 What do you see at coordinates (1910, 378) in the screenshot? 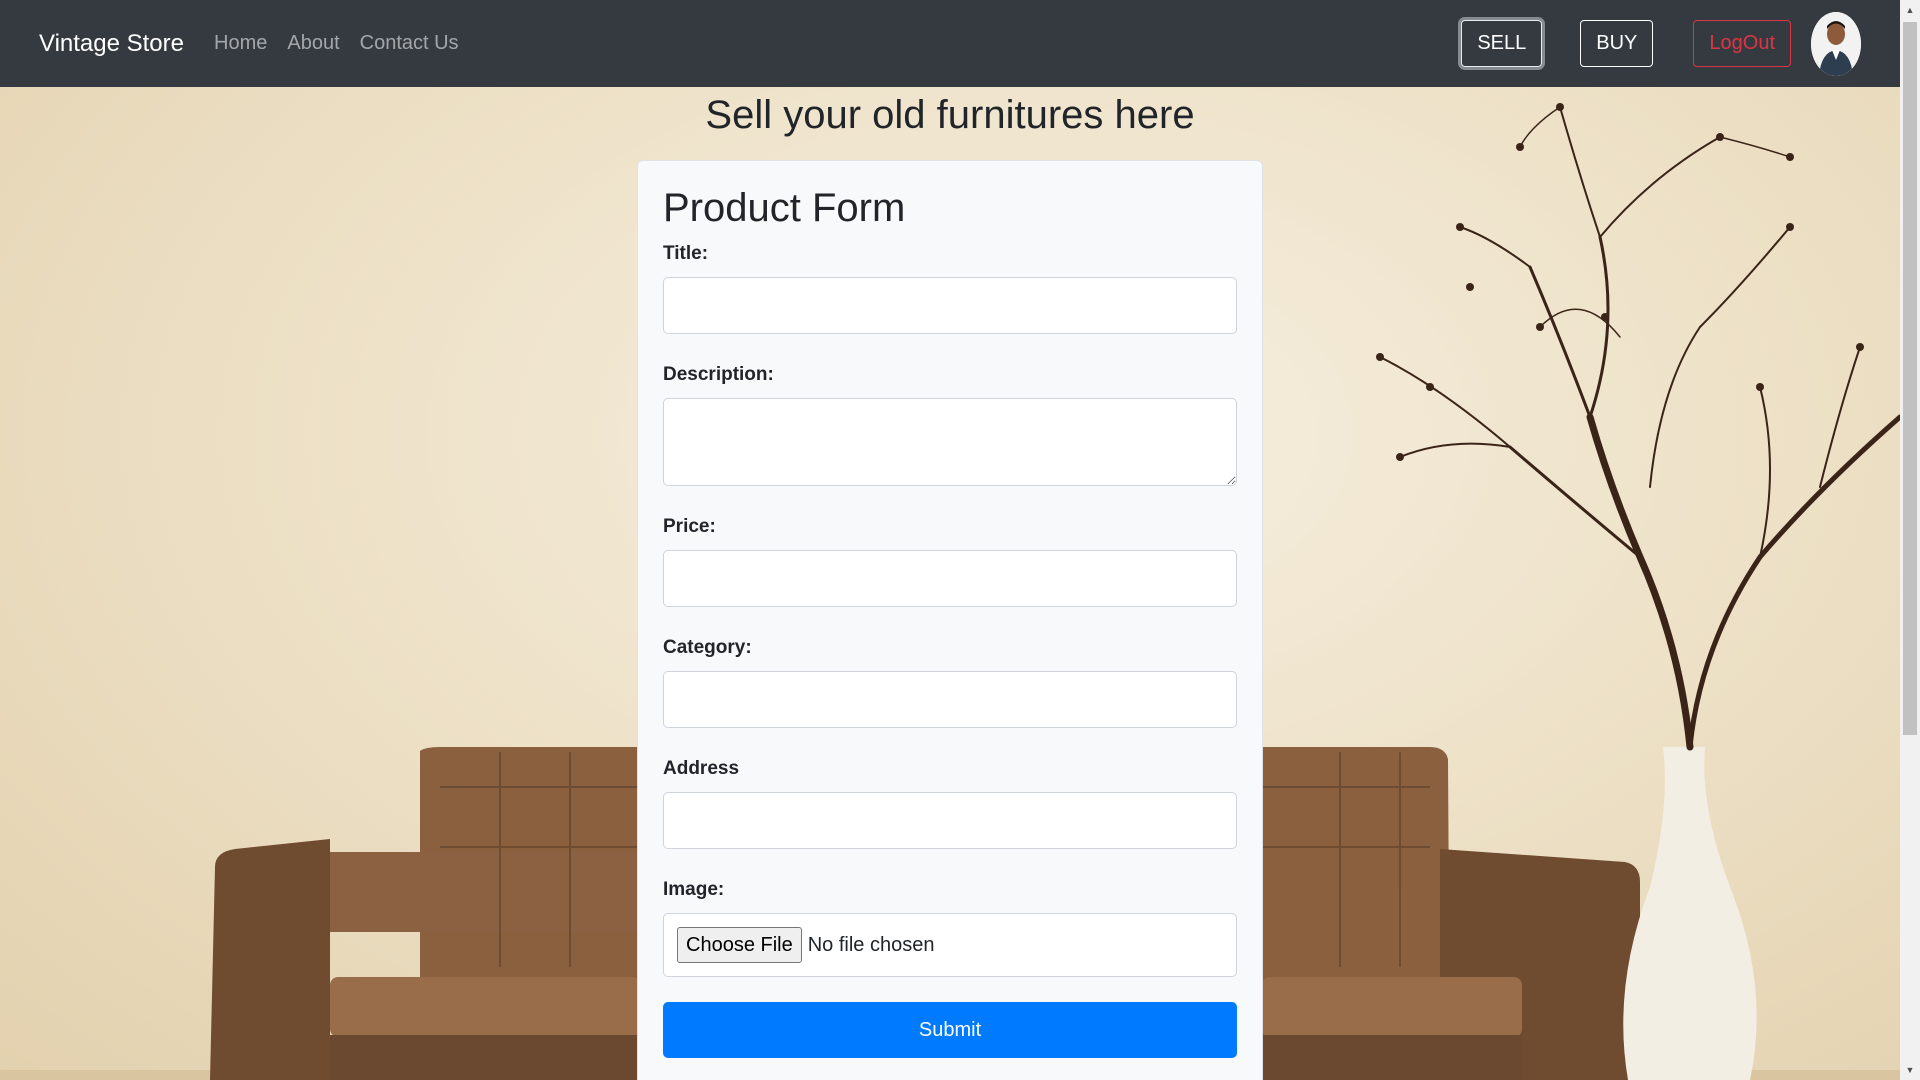
I see `scrollbar-thumb` at bounding box center [1910, 378].